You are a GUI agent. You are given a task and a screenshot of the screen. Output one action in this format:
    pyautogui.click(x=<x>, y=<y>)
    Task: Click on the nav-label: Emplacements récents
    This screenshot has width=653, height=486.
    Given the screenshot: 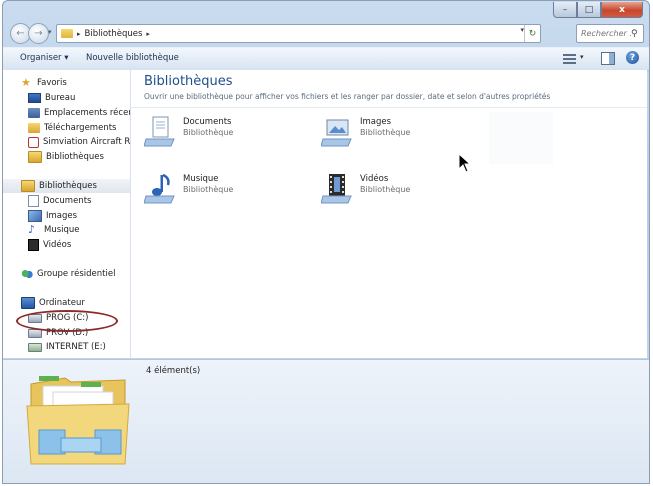 What is the action you would take?
    pyautogui.click(x=87, y=113)
    